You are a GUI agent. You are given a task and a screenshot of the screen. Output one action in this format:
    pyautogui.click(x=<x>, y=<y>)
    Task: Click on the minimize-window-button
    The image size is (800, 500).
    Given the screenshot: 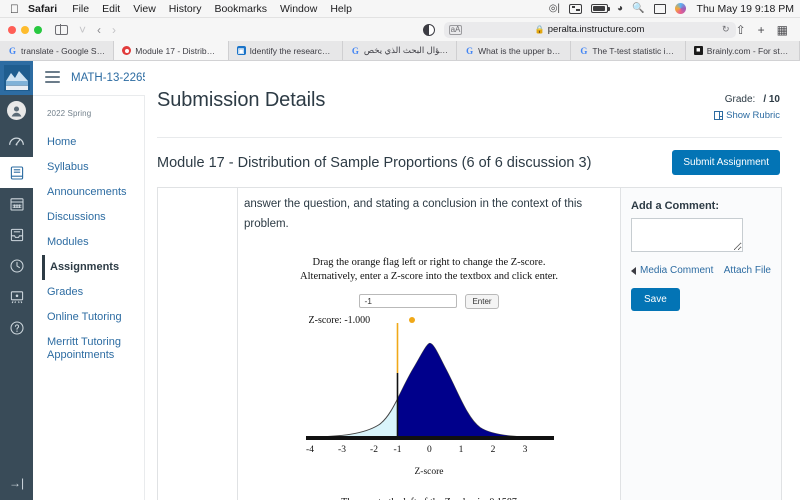 What is the action you would take?
    pyautogui.click(x=25, y=29)
    